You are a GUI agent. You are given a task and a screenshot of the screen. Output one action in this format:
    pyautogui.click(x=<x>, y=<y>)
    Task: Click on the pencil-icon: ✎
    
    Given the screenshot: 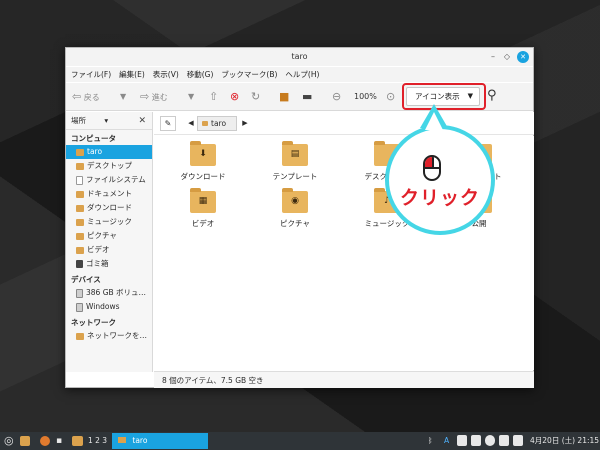 What is the action you would take?
    pyautogui.click(x=168, y=123)
    